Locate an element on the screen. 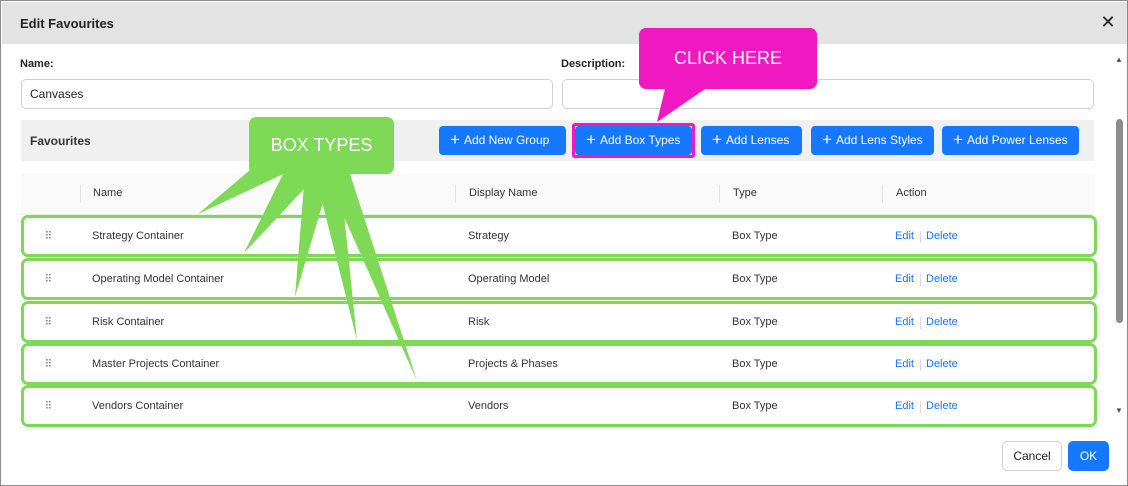 The image size is (1128, 486). add-lens-styles-label: Add Lens Styles is located at coordinates (879, 140).